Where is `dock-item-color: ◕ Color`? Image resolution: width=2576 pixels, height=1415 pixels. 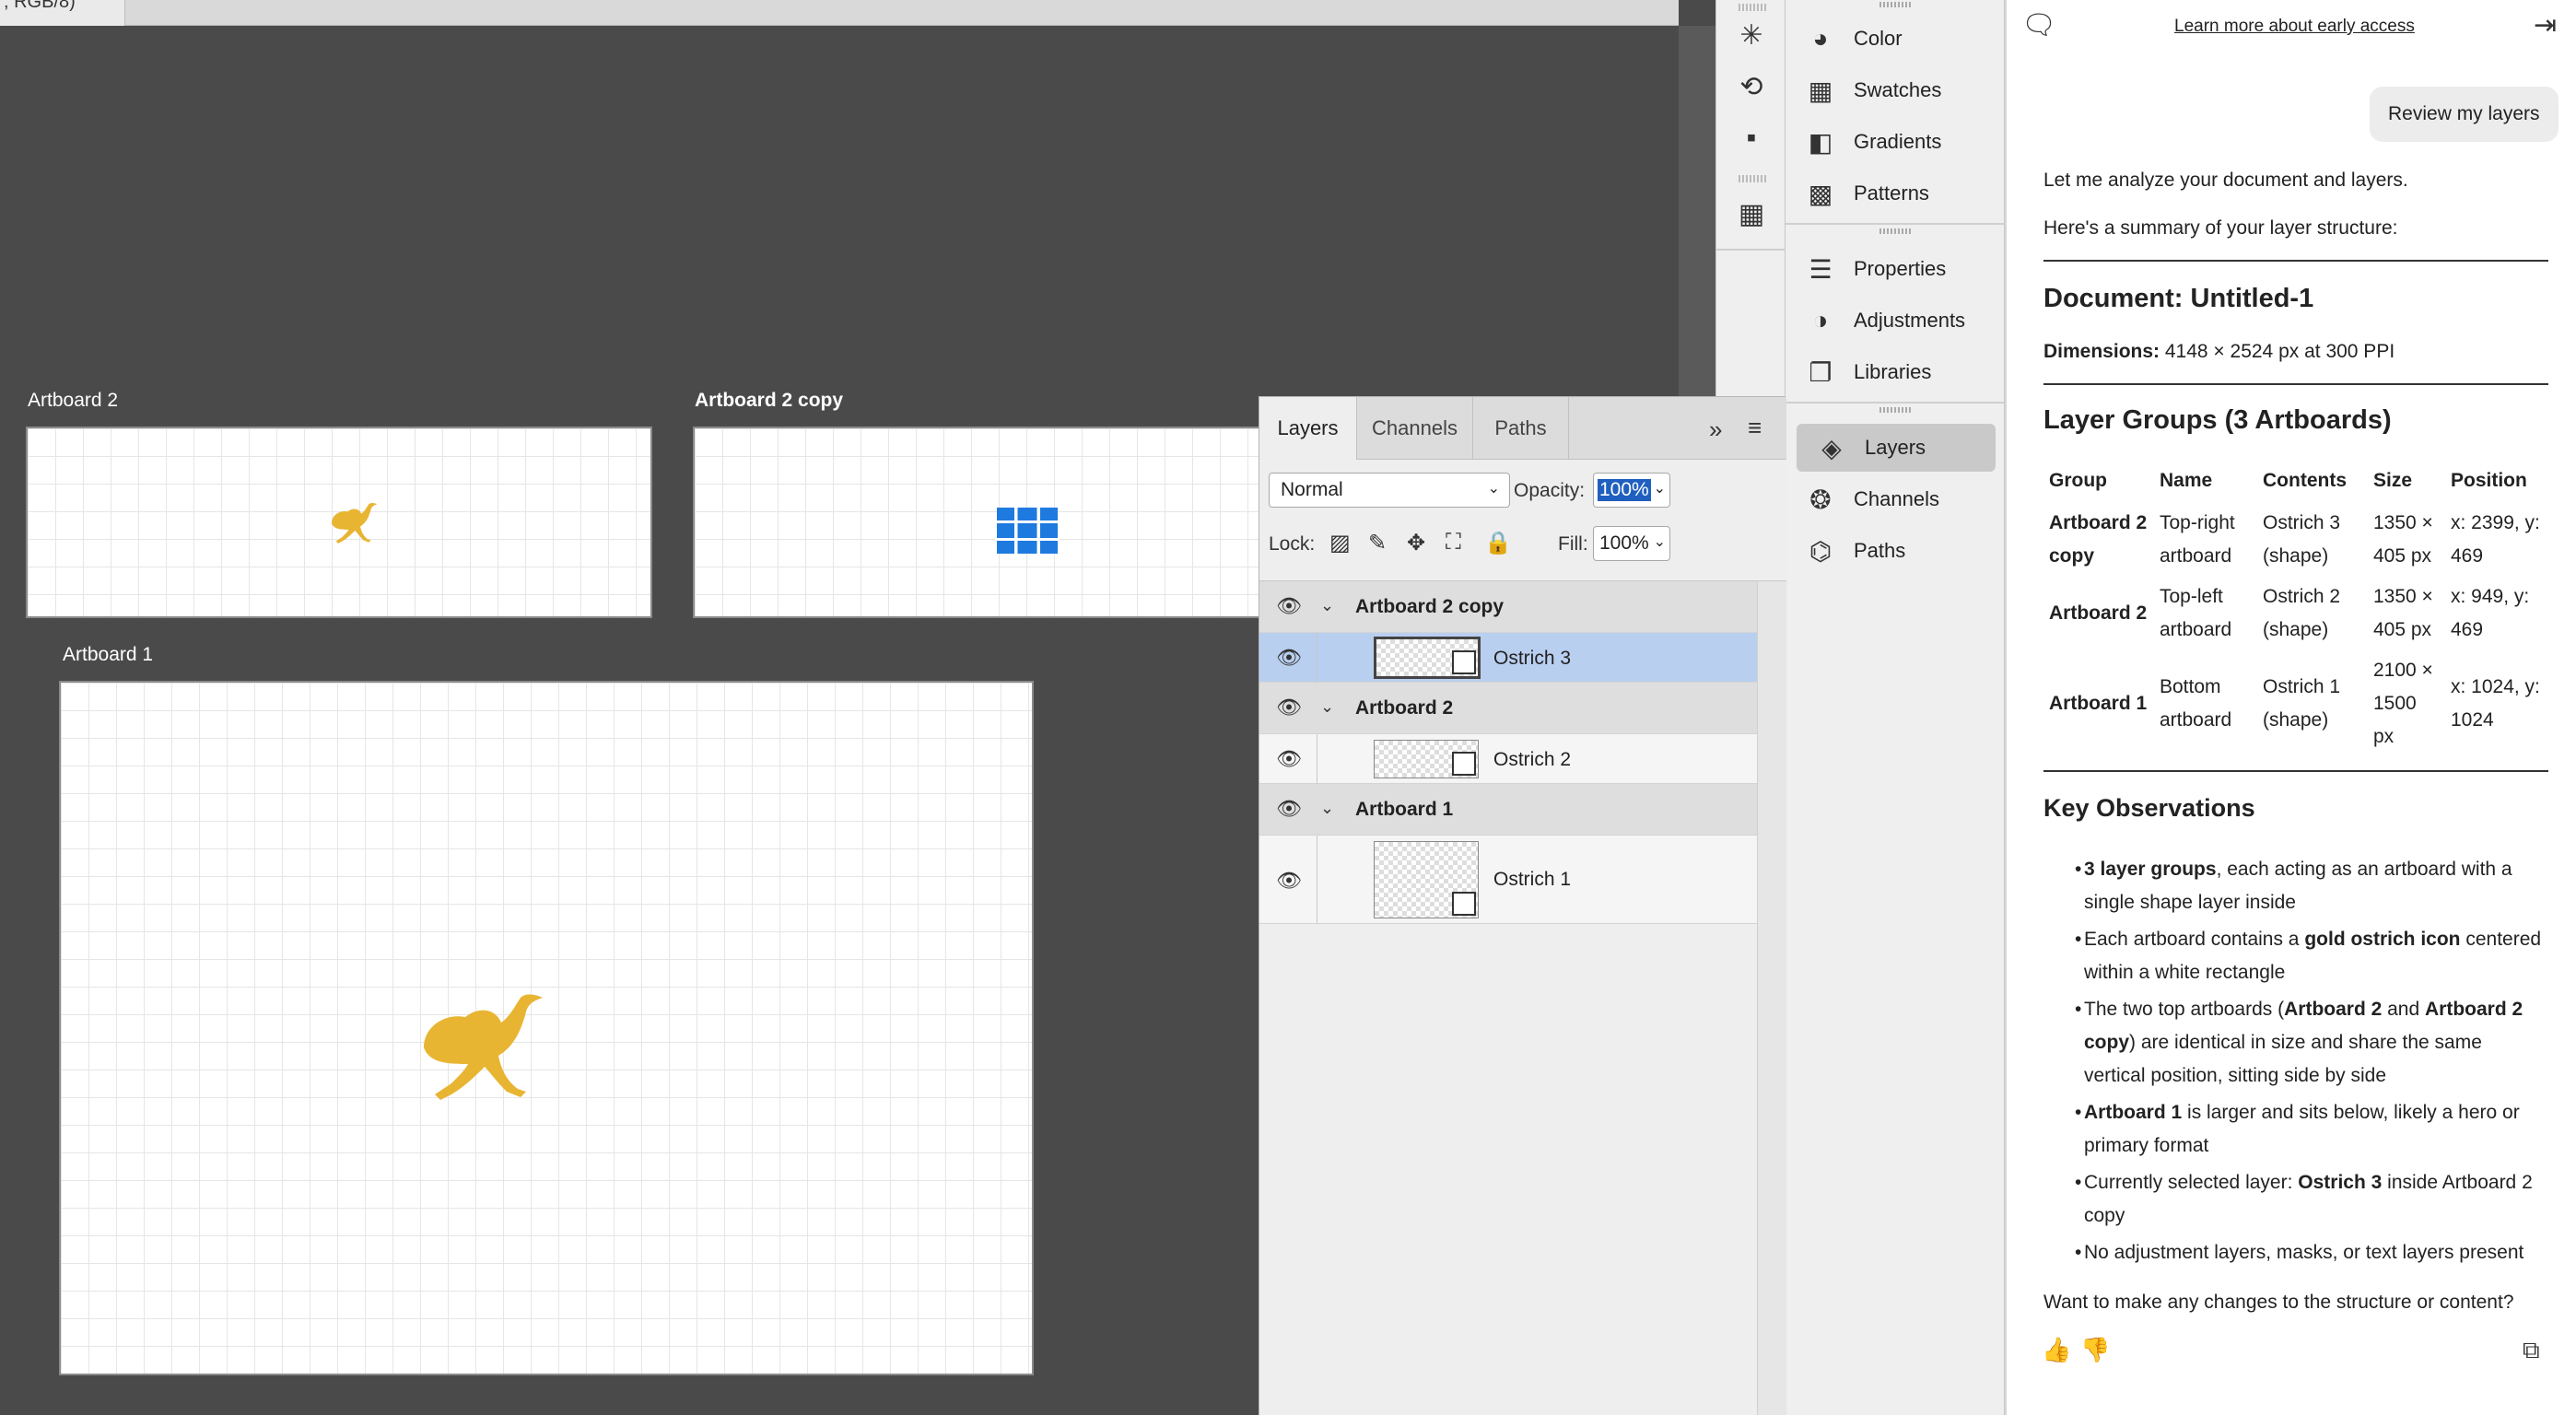
dock-item-color: ◕ Color is located at coordinates (1895, 39).